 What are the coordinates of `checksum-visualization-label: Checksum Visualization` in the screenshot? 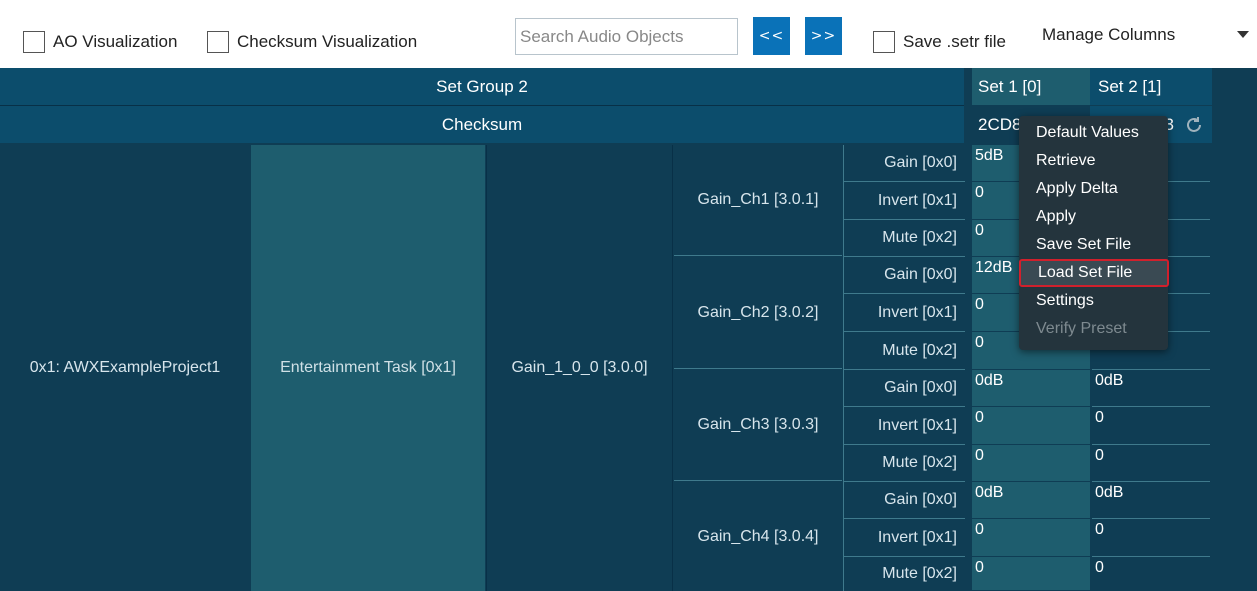 It's located at (327, 41).